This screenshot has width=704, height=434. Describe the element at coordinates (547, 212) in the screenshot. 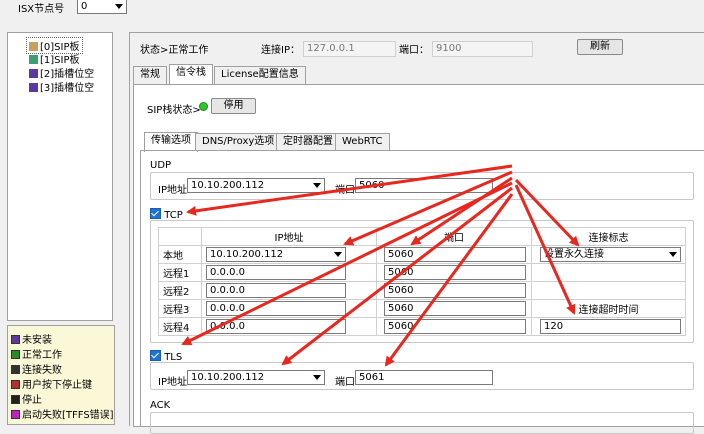

I see `arrow-to-conn-flag` at that location.